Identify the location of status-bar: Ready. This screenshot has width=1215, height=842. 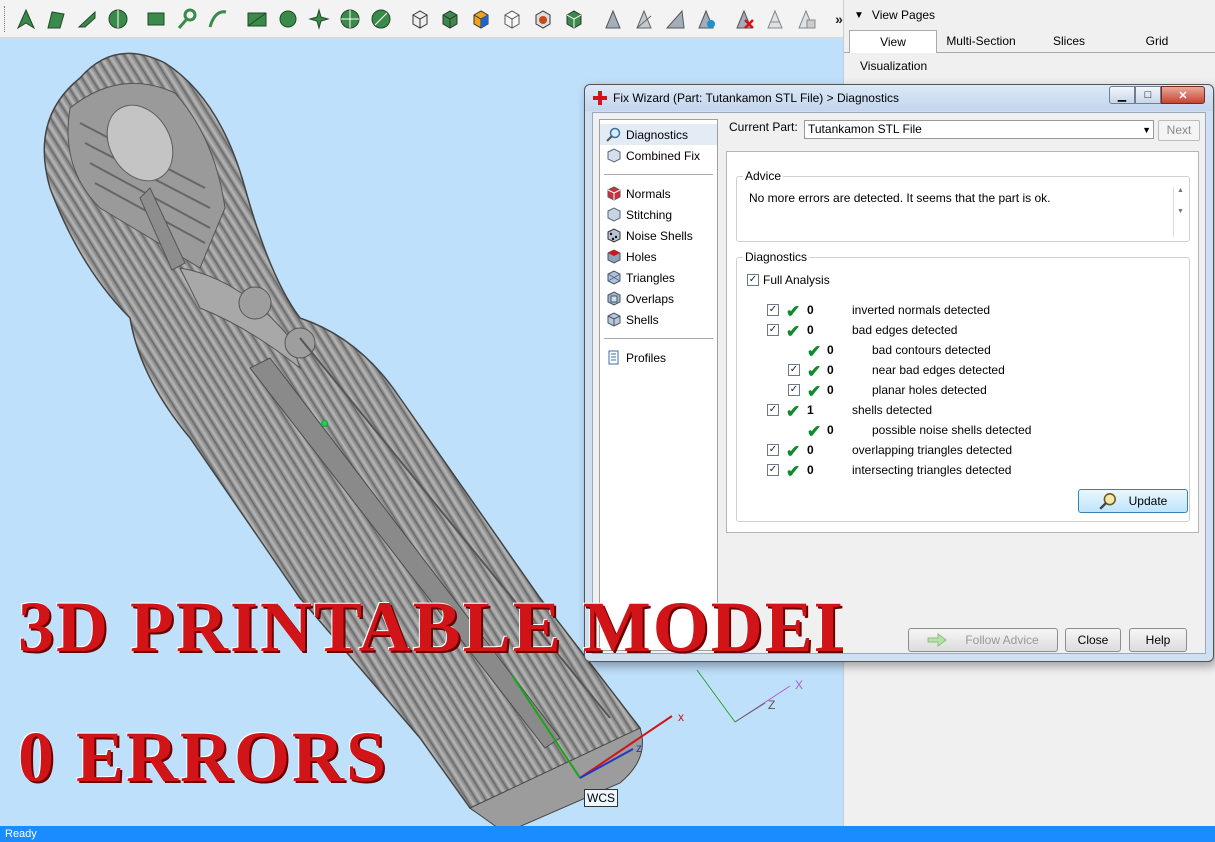
(607, 834).